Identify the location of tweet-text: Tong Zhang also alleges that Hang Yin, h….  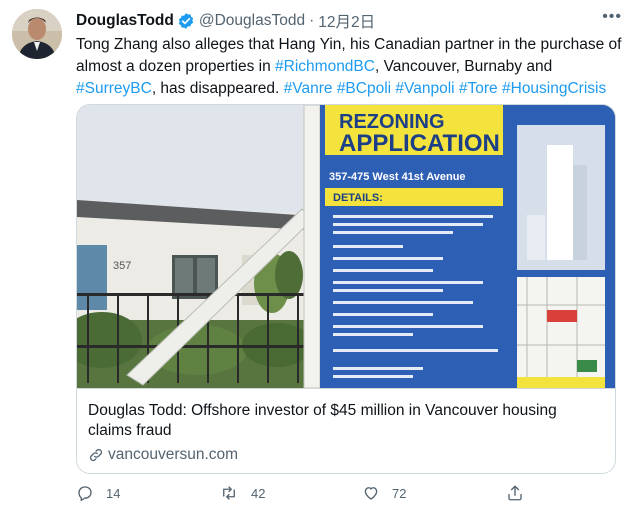
(352, 67).